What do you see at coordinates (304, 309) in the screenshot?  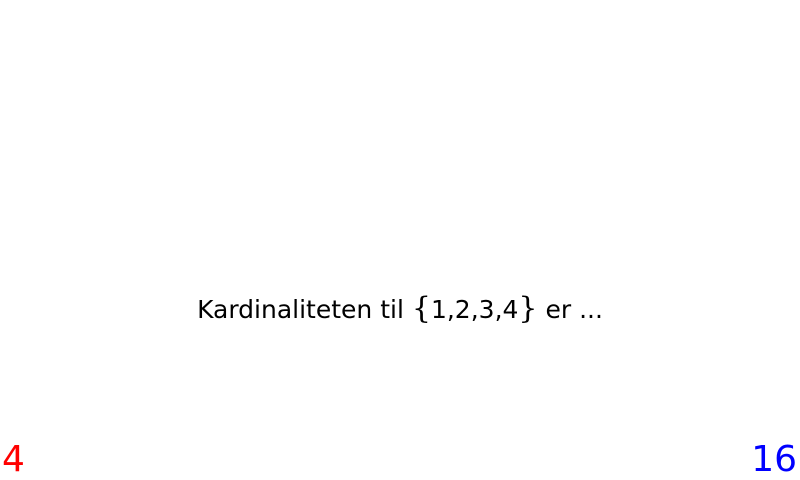 I see `question-prefix: Kardinaliteten til` at bounding box center [304, 309].